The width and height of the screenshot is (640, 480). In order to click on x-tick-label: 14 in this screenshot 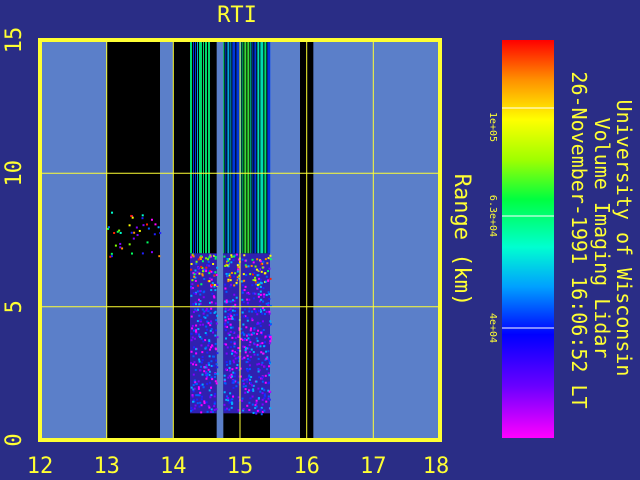, I will do `click(173, 466)`.